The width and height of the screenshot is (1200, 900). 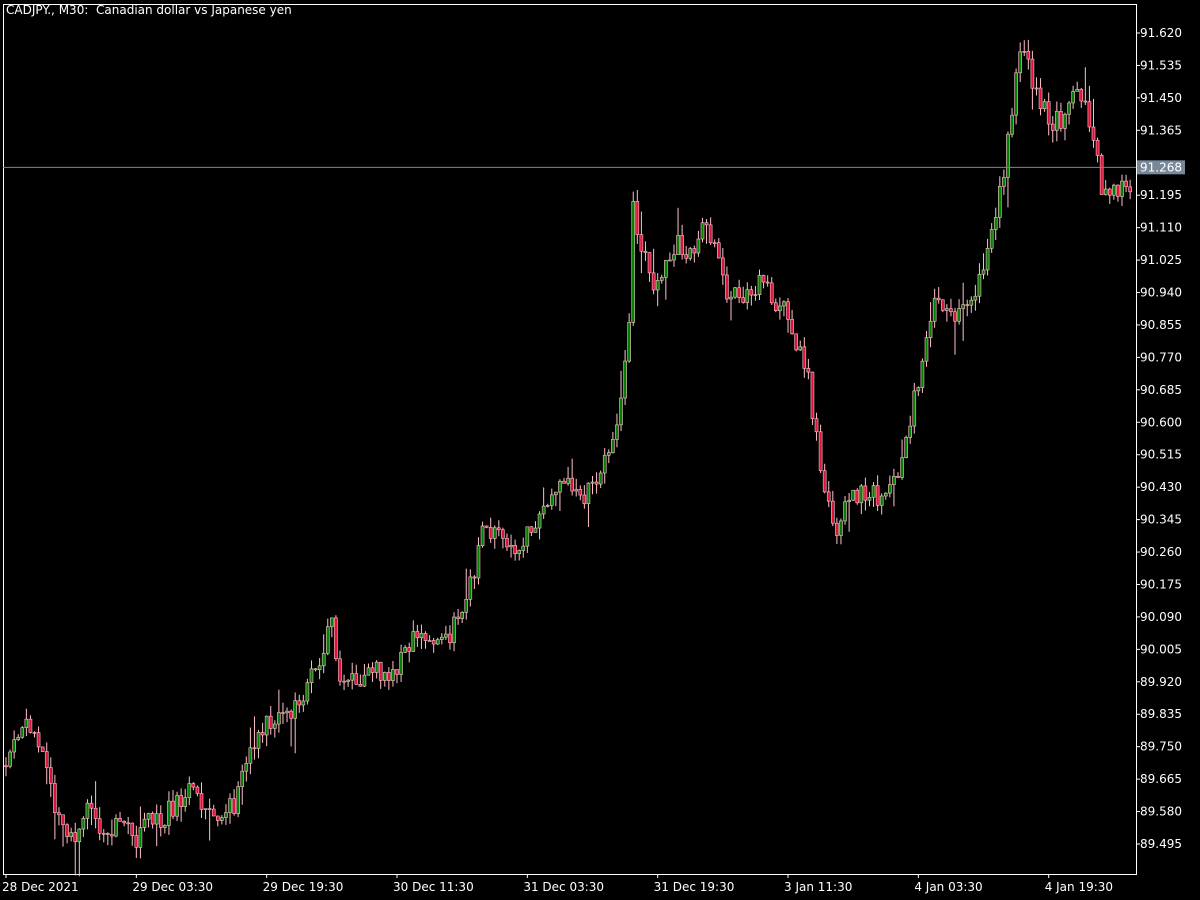 I want to click on y-tick-label: 89.495, so click(x=1161, y=844).